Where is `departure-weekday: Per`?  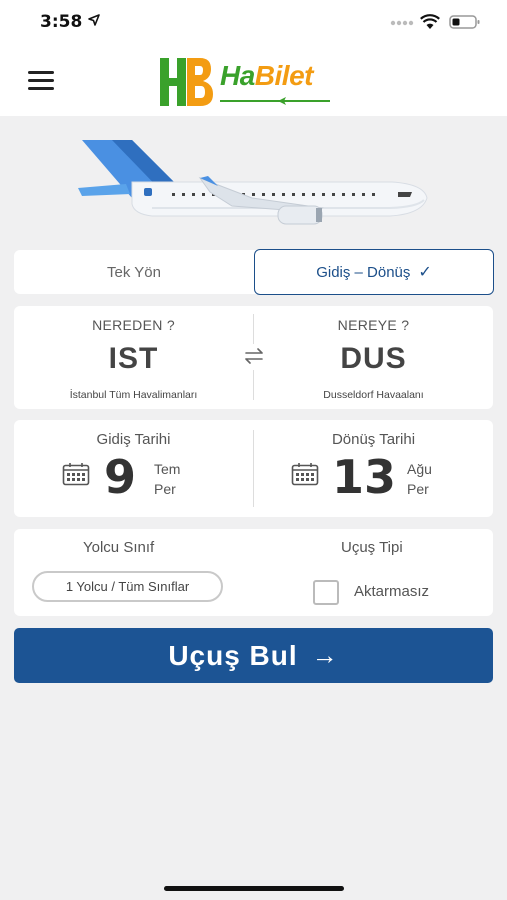 departure-weekday: Per is located at coordinates (165, 489).